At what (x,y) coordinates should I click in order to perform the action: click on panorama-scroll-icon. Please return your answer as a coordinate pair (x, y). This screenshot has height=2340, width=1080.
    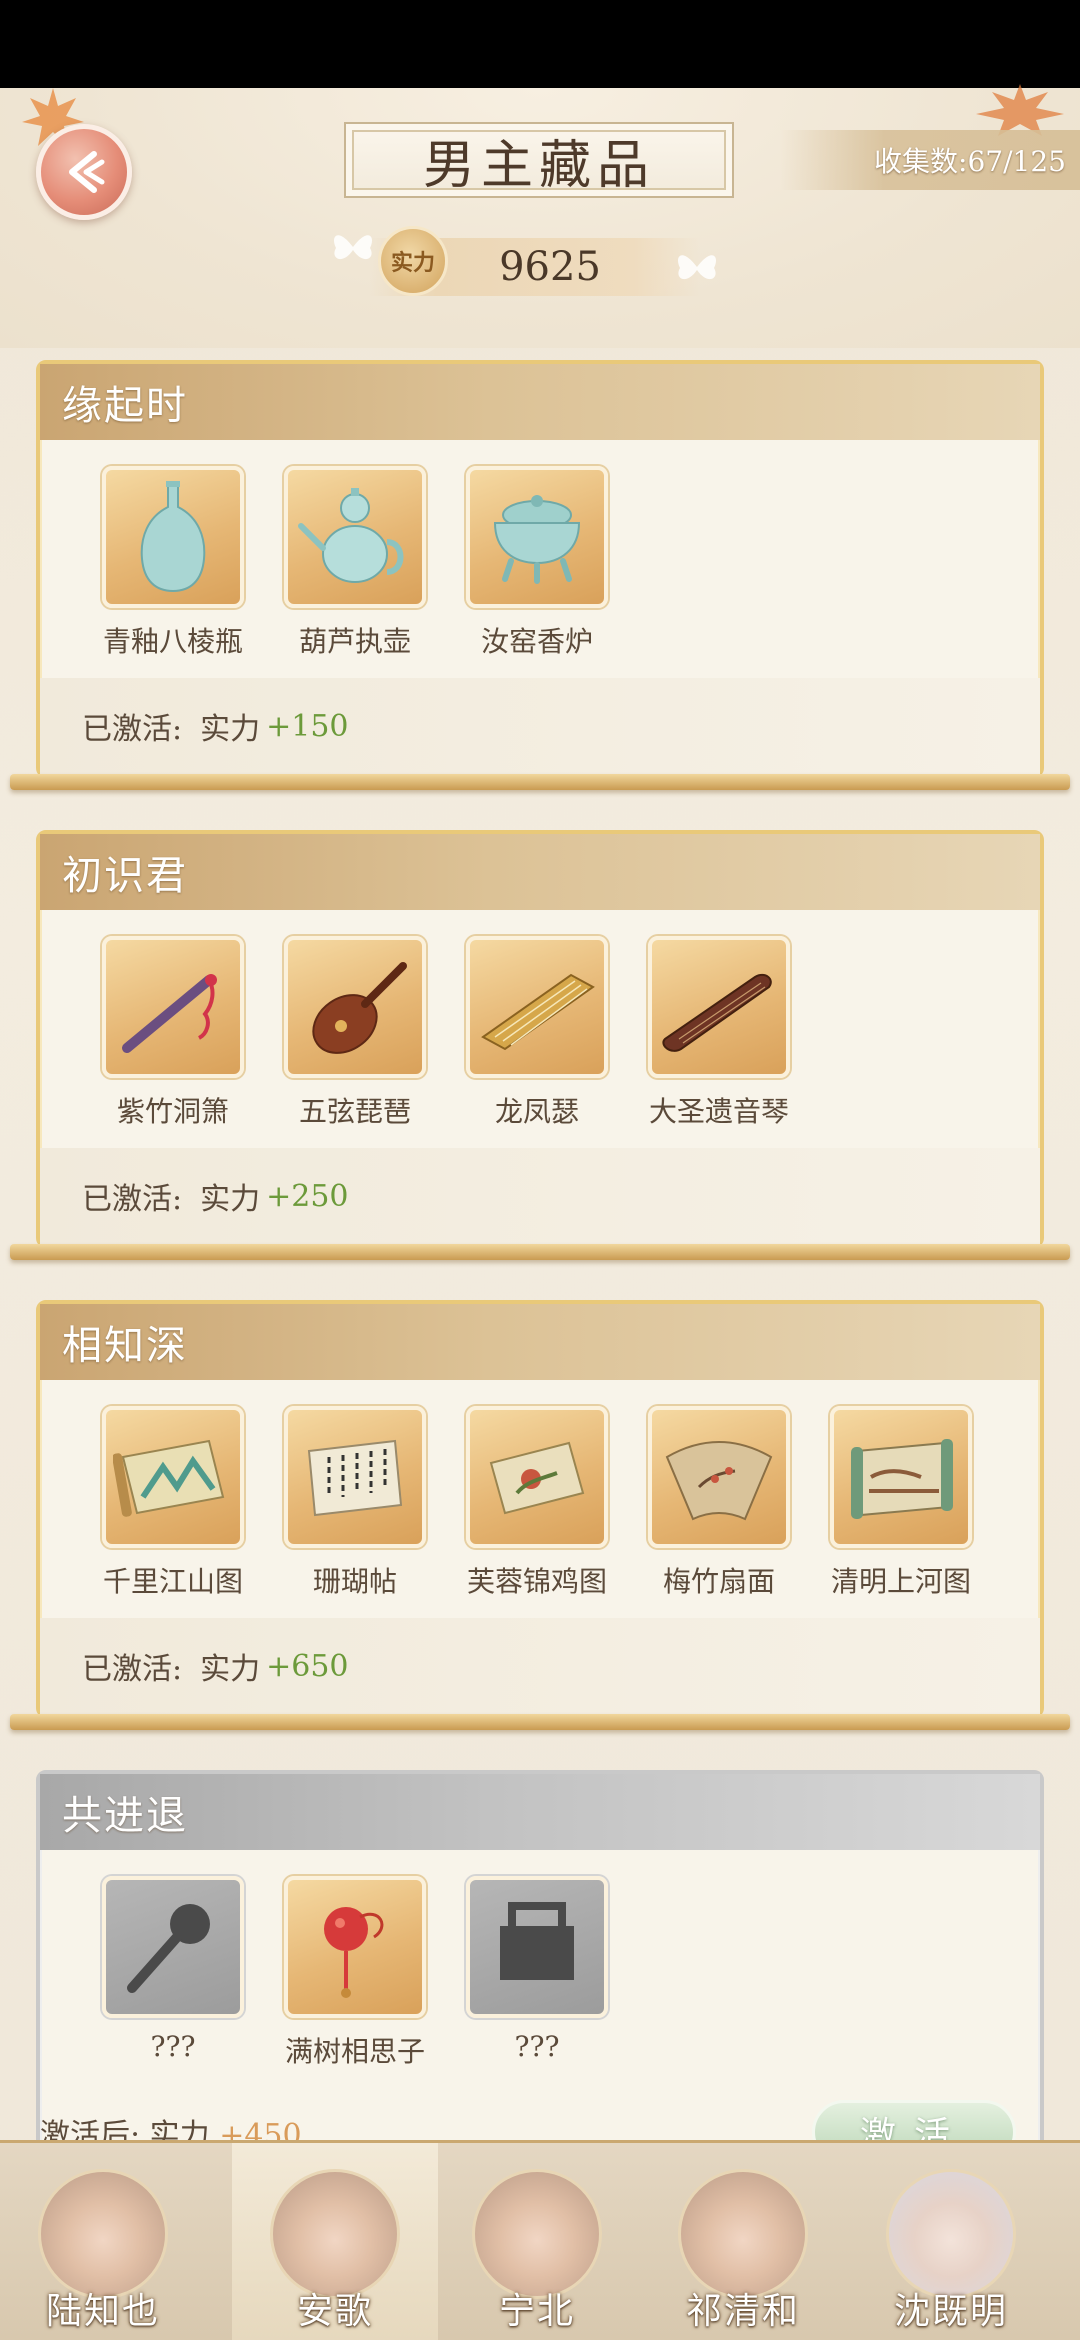
    Looking at the image, I should click on (902, 1479).